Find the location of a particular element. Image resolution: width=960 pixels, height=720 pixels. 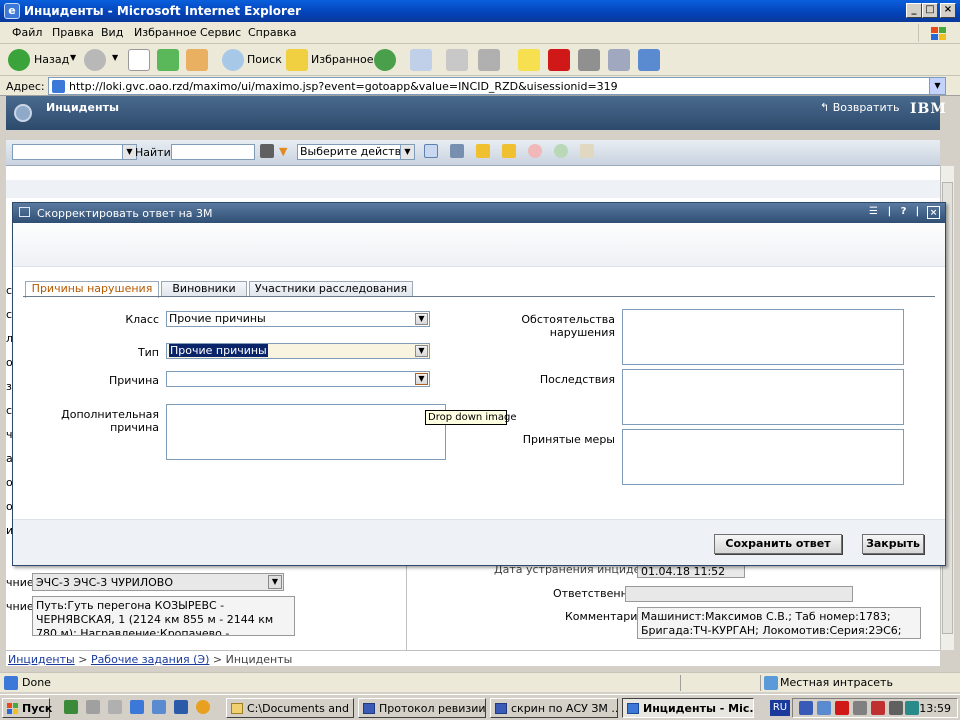

media-player-icon is located at coordinates (203, 707).